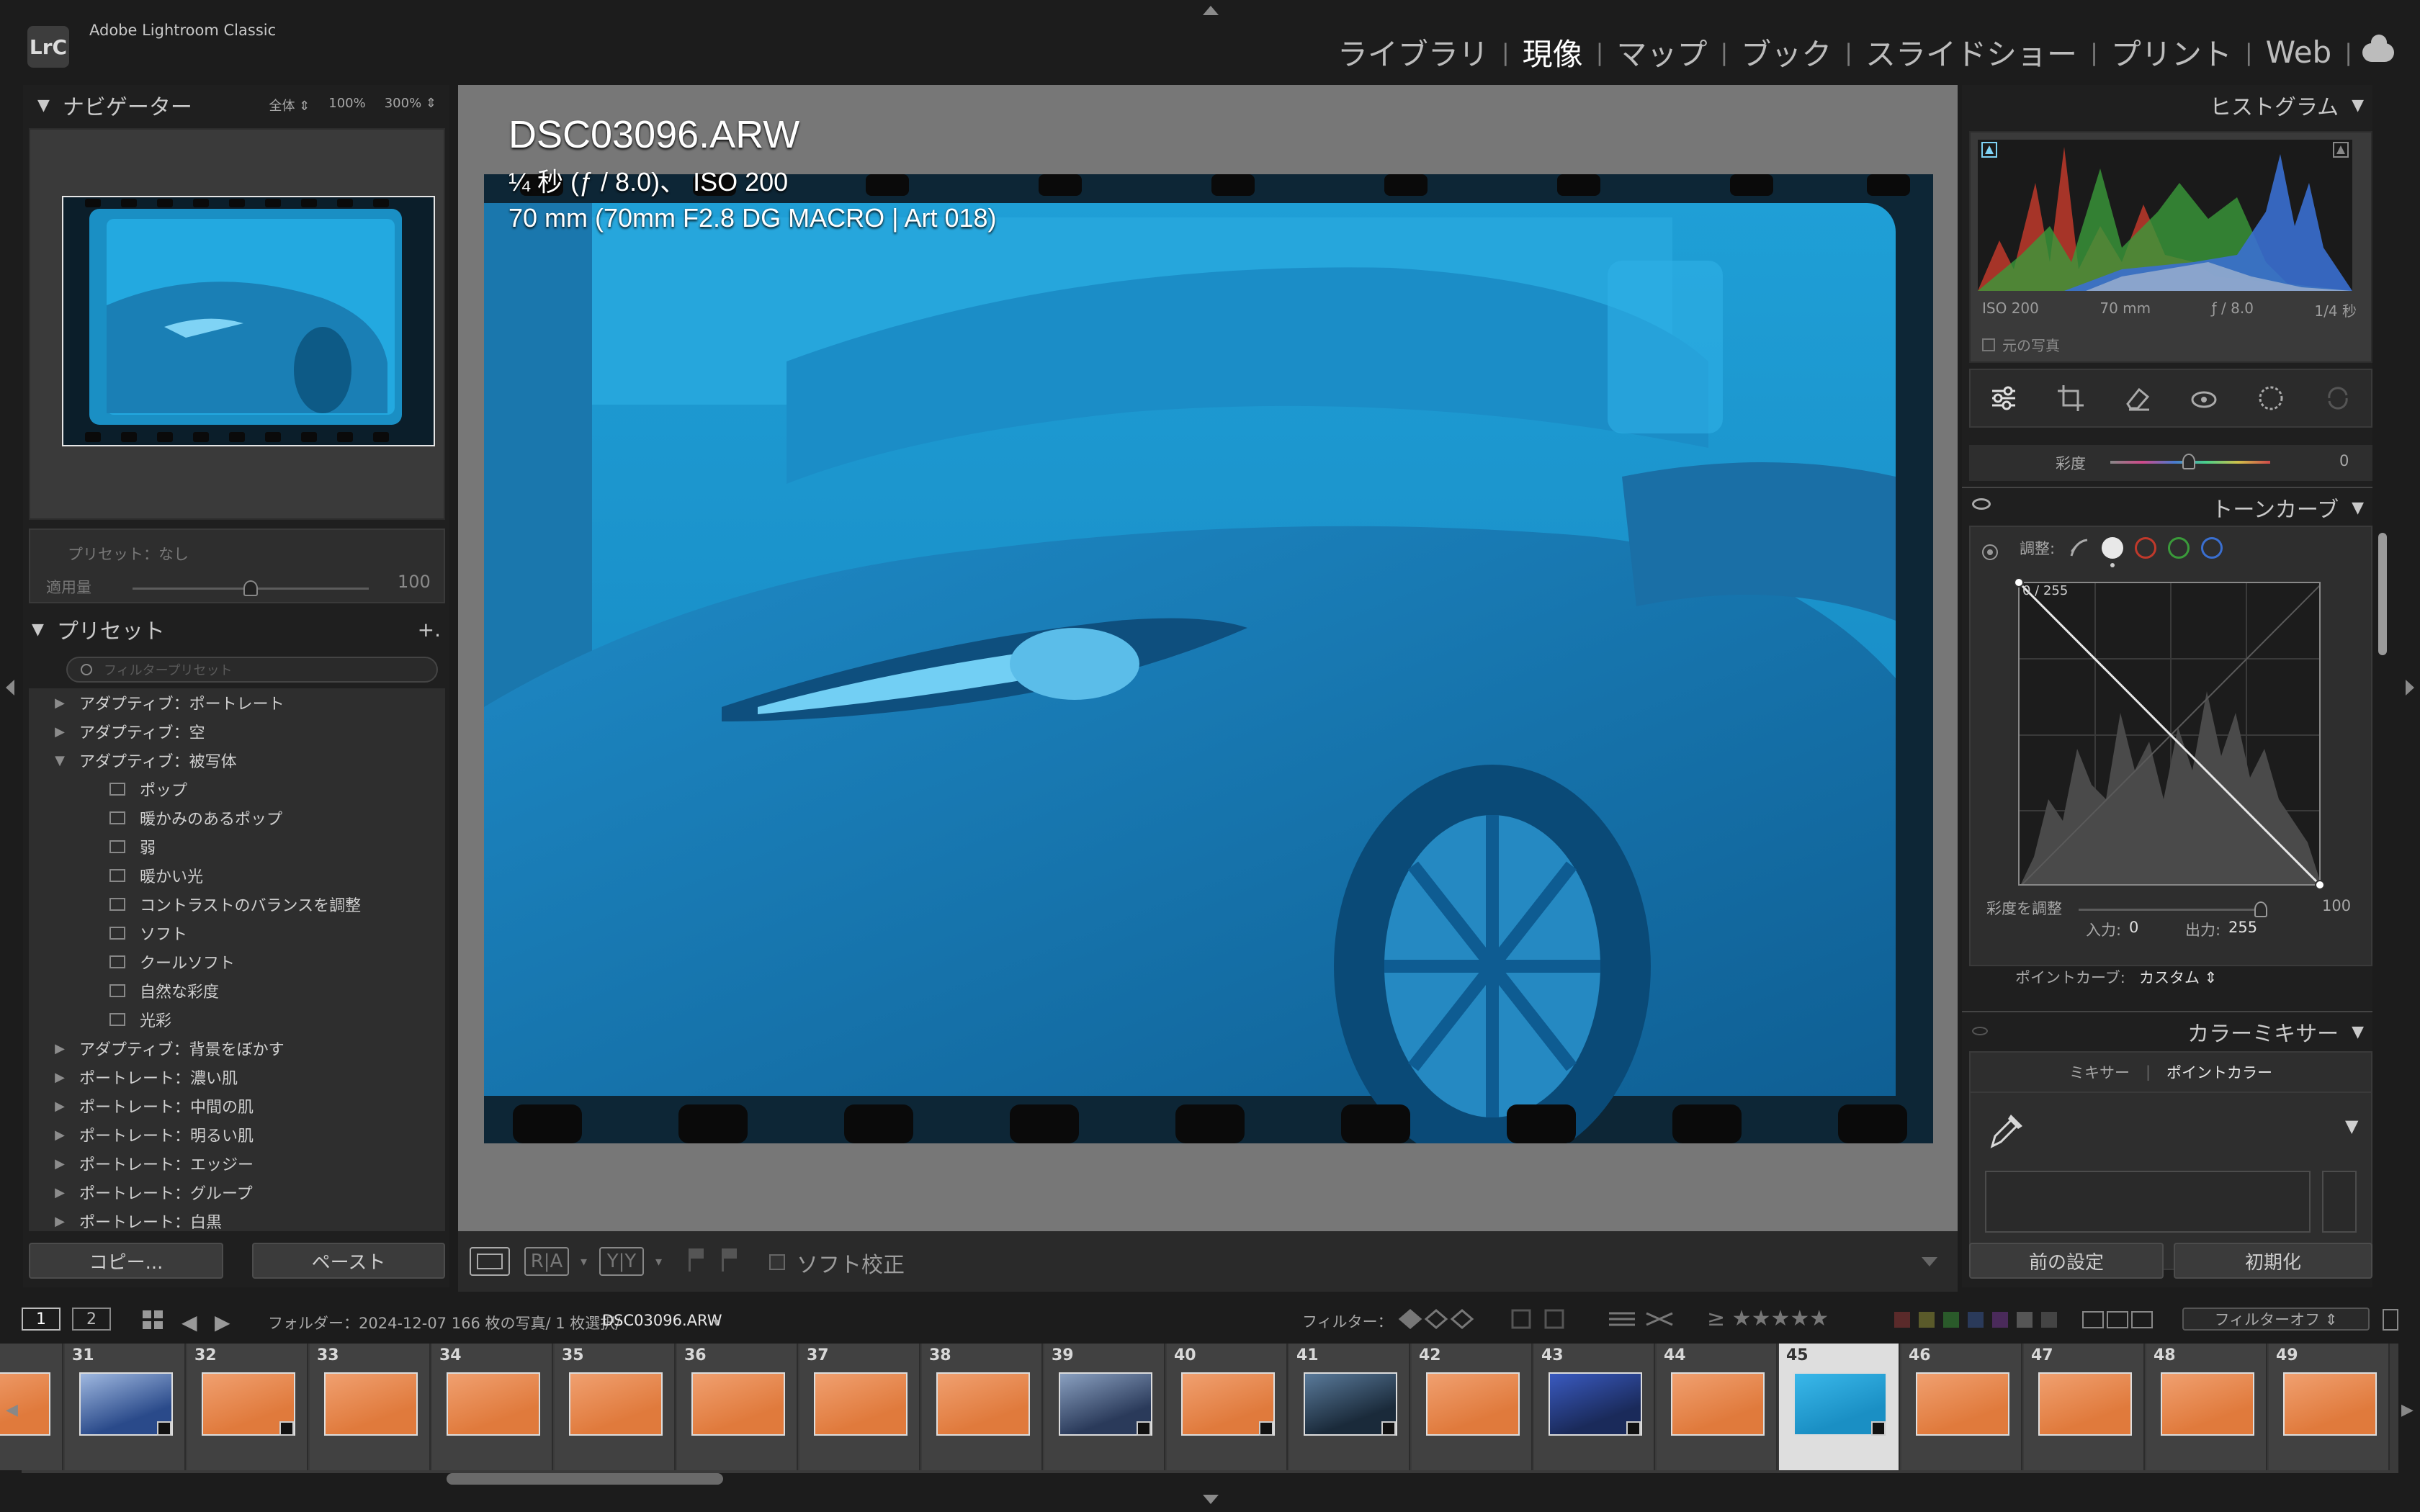 The image size is (2420, 1512). What do you see at coordinates (1472, 1407) in the screenshot?
I see `filmstrip-cell: 42` at bounding box center [1472, 1407].